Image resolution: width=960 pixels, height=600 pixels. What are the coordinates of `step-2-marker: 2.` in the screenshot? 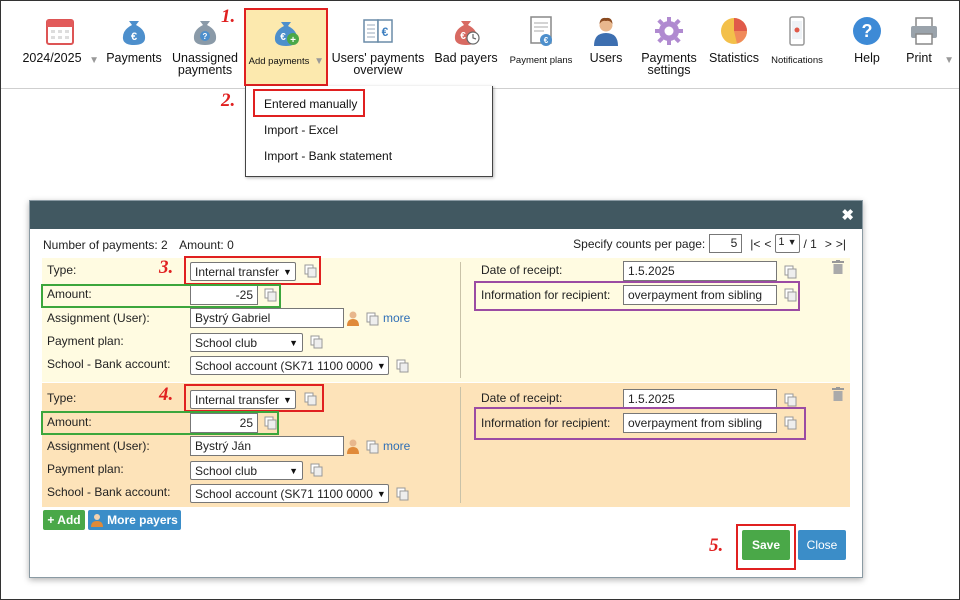 It's located at (228, 100).